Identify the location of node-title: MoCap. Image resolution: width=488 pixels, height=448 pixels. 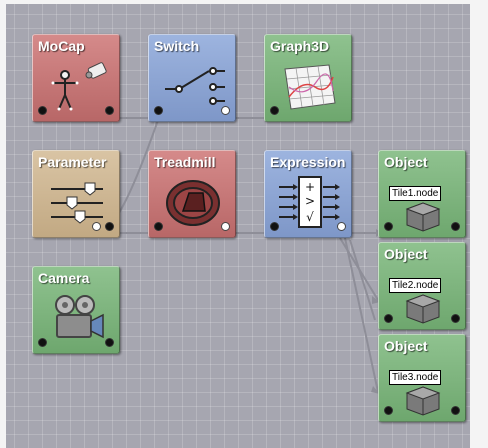
(61, 46).